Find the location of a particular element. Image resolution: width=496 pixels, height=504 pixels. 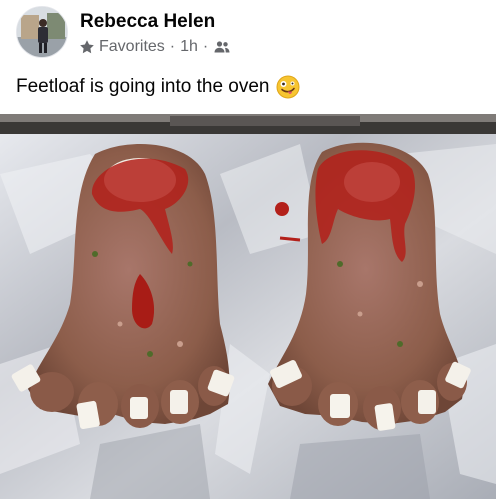

zany-face-emoji-icon is located at coordinates (288, 87).